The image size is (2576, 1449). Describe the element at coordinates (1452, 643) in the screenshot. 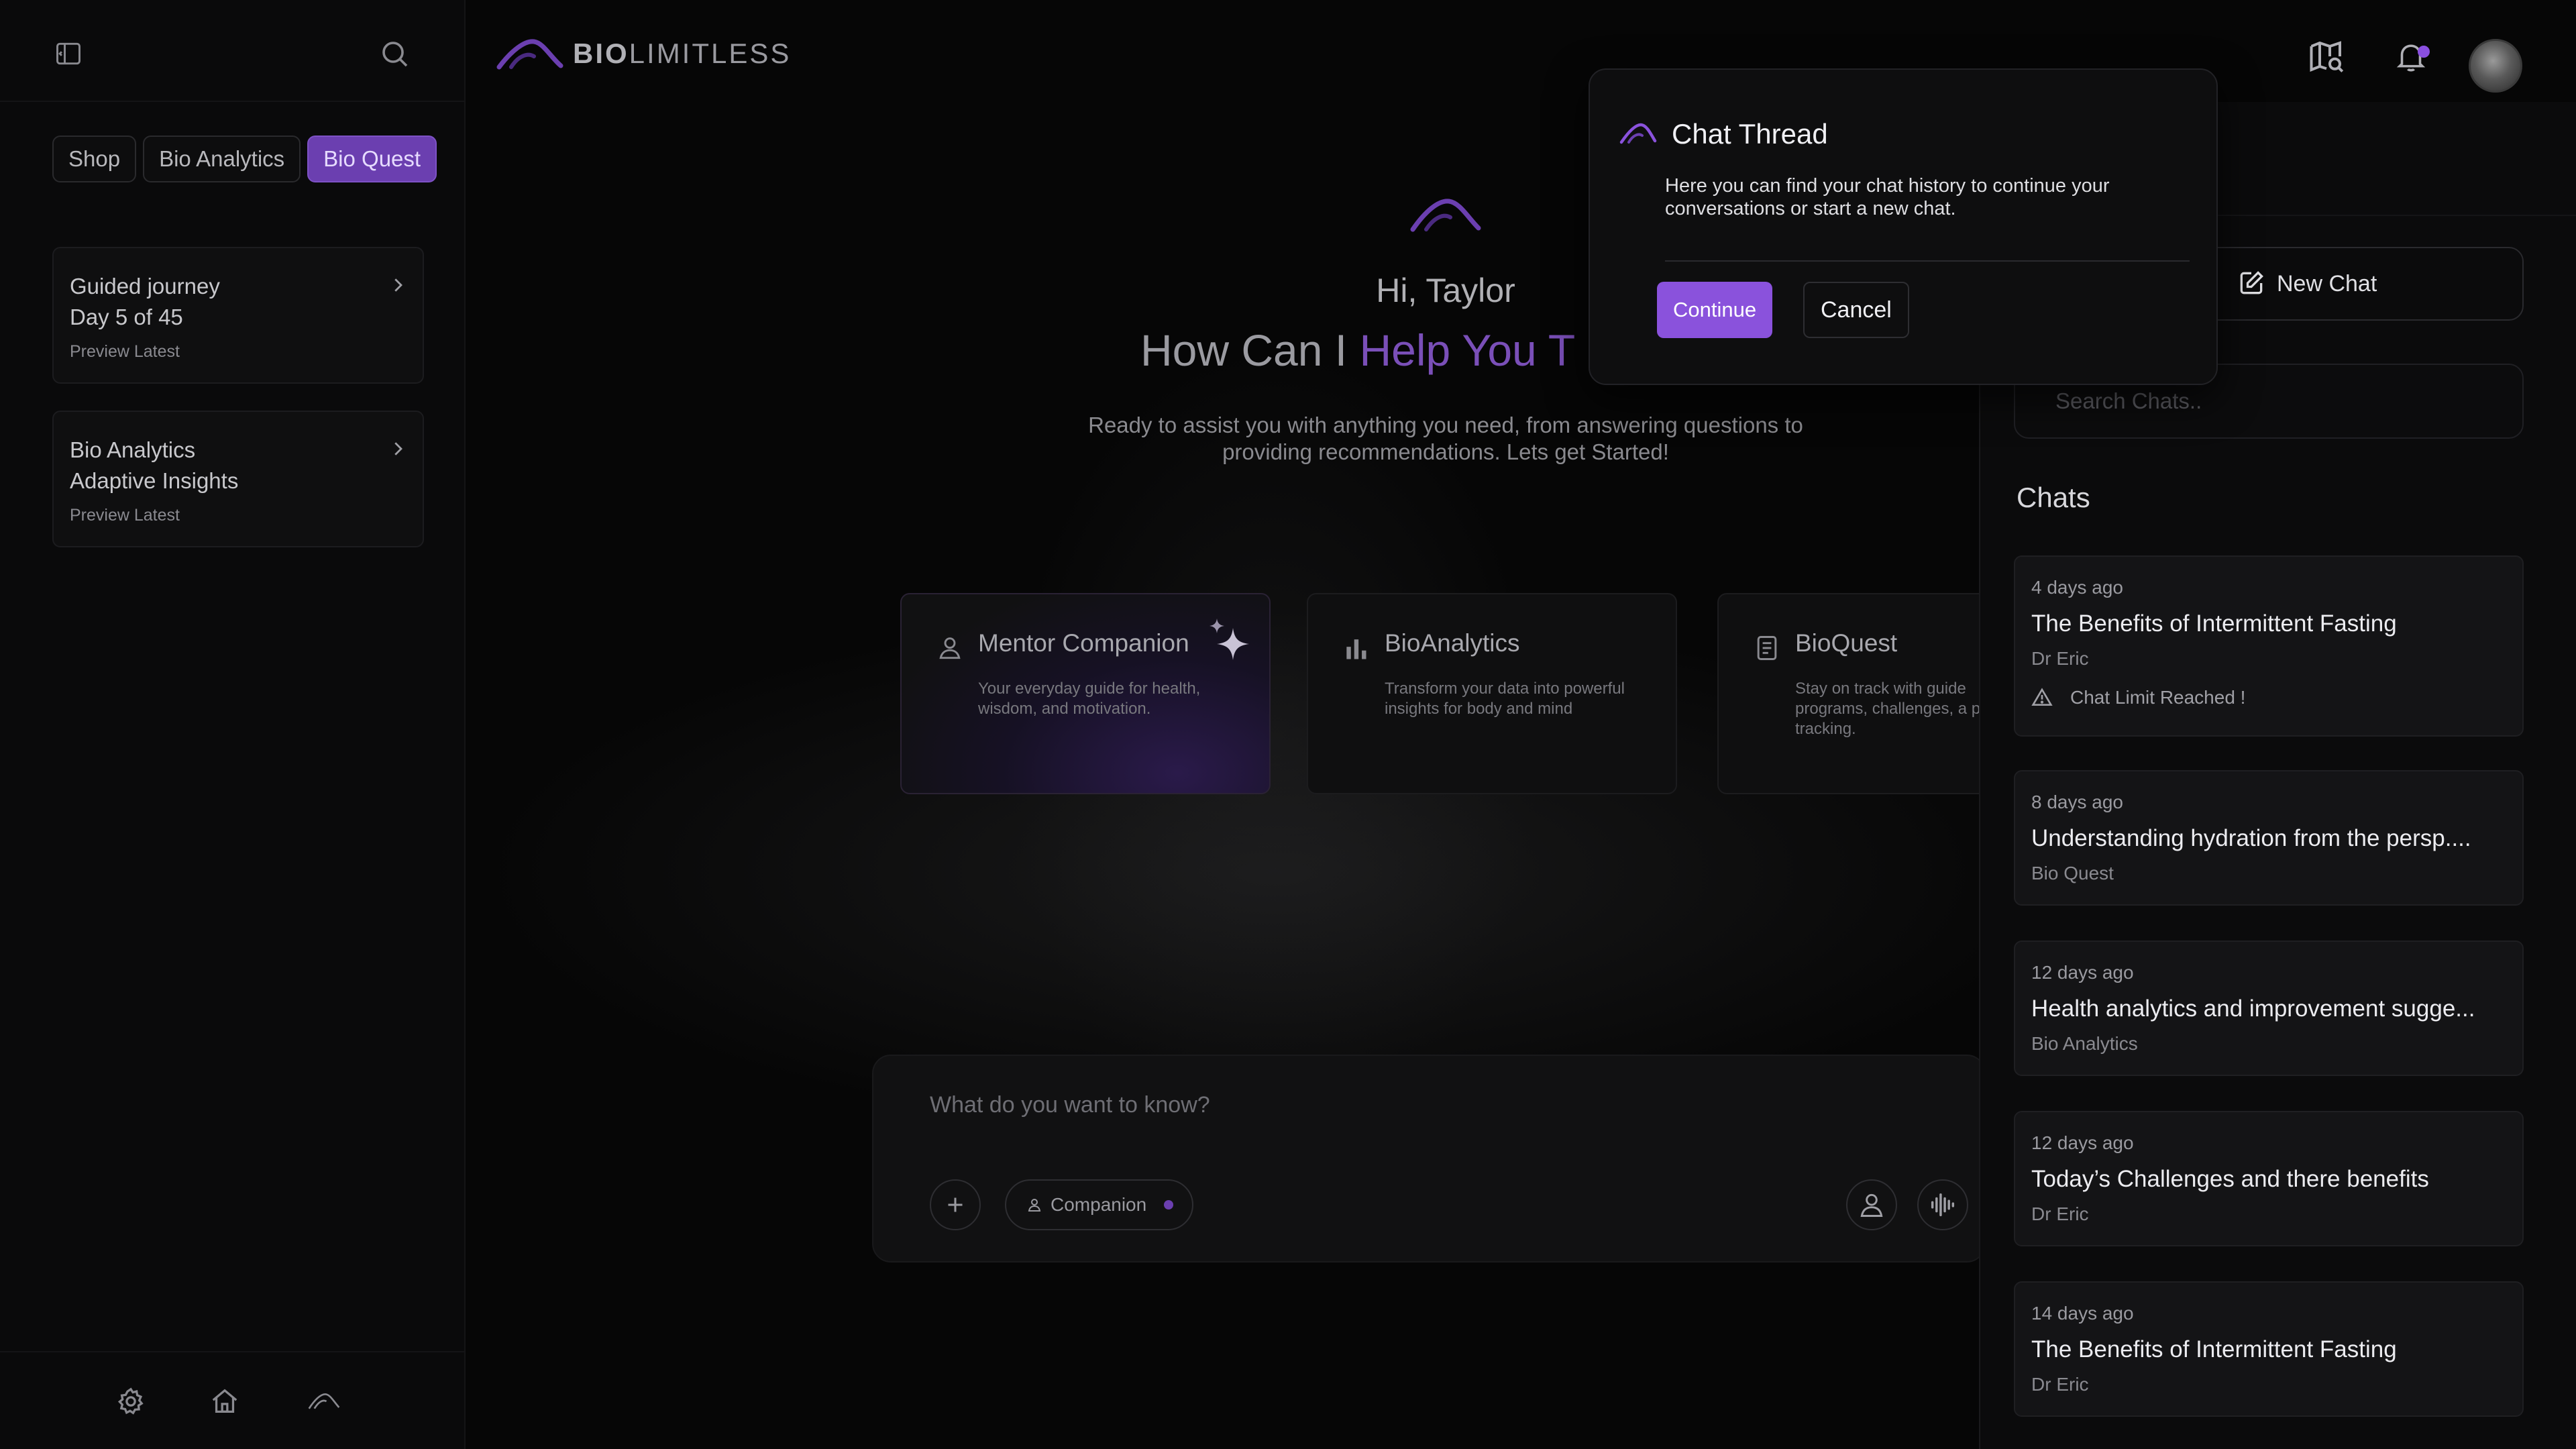

I see `feature-title: BioAnalytics` at that location.